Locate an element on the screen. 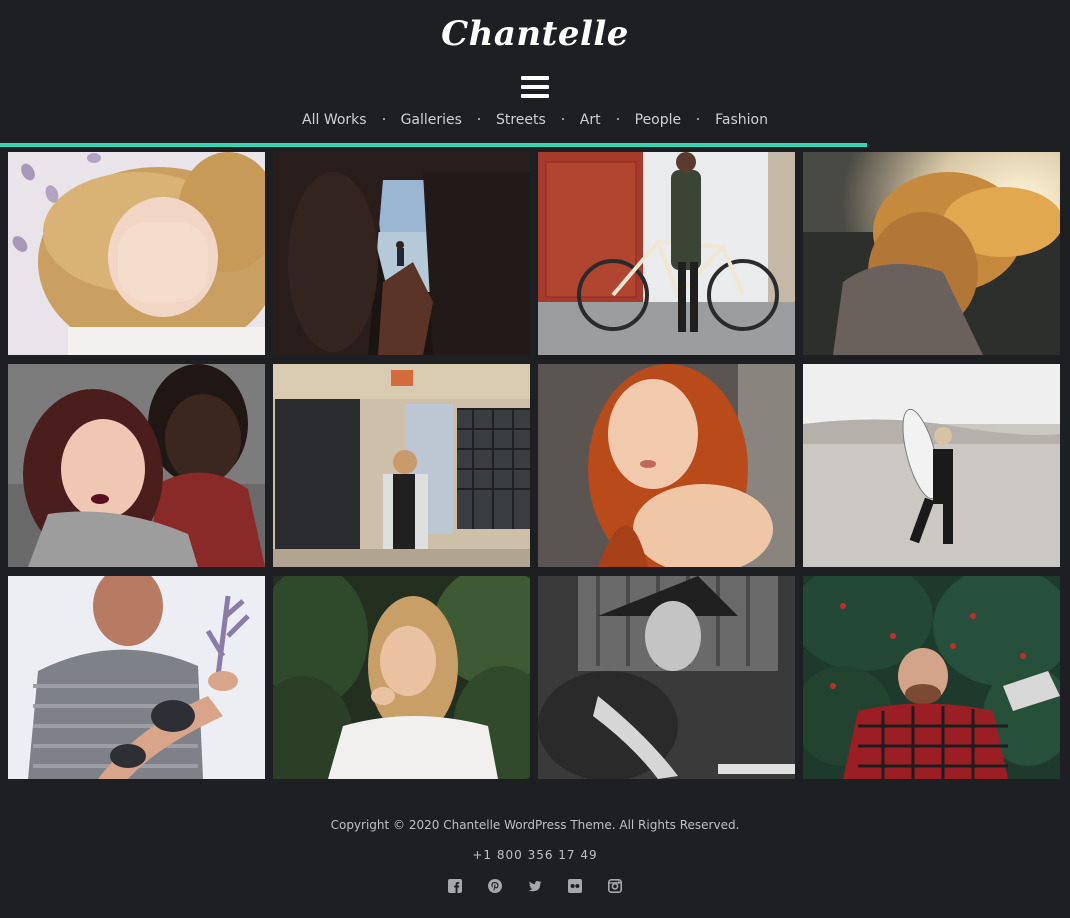 This screenshot has height=918, width=1070. pinterest-icon is located at coordinates (495, 886).